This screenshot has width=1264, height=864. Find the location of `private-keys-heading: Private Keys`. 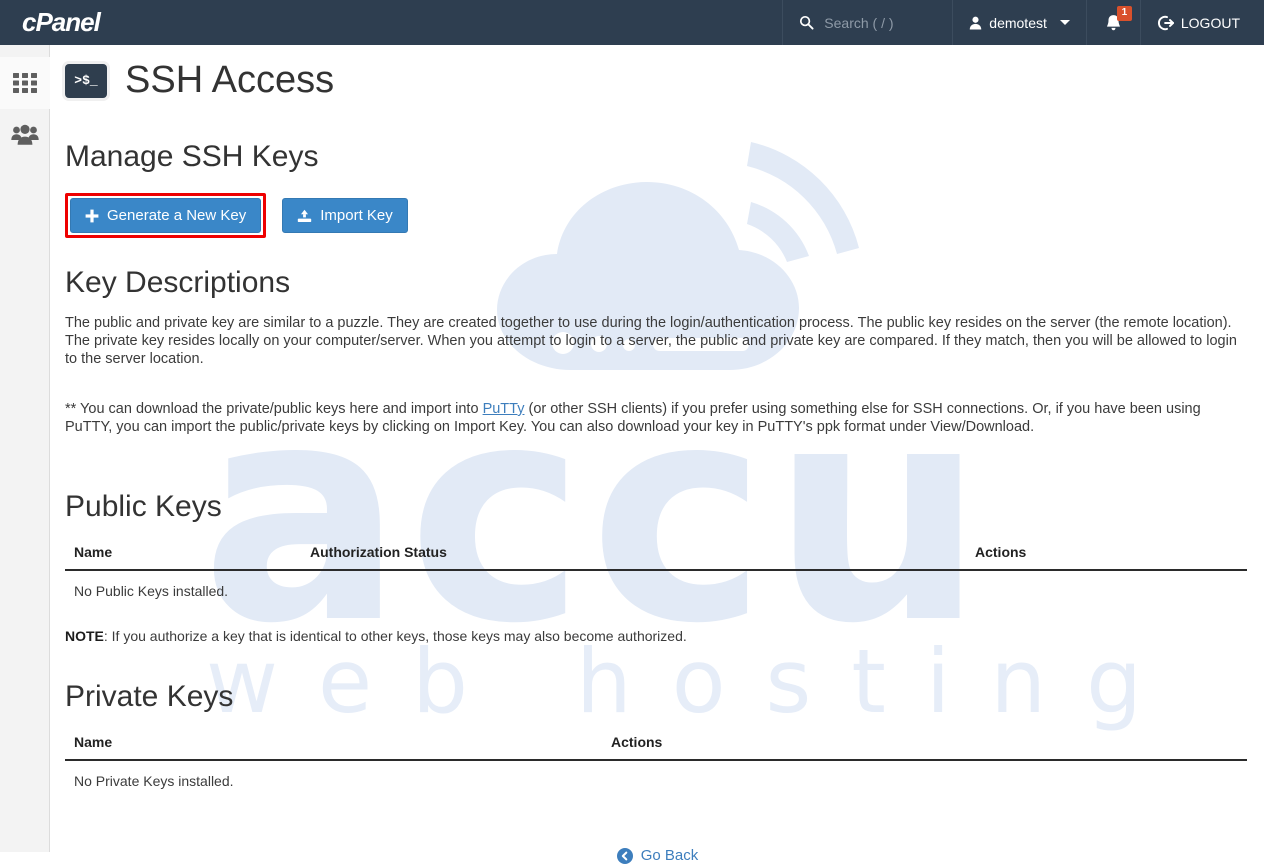

private-keys-heading: Private Keys is located at coordinates (149, 696).